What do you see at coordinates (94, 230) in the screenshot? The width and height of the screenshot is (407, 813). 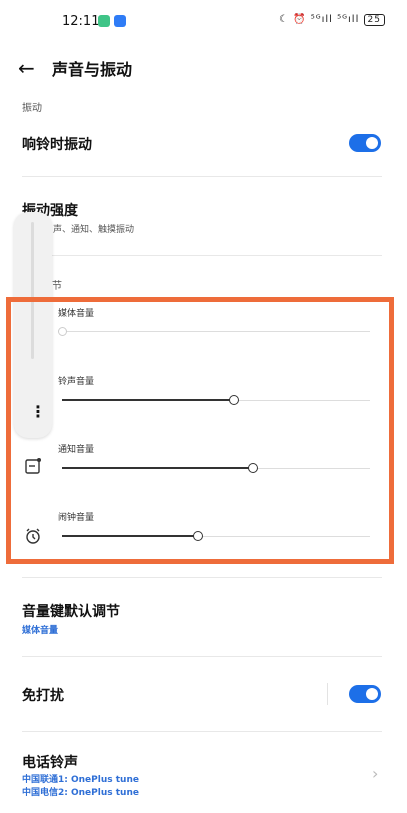 I see `vibration-strength-subtitle: 声、通知、触摸振动` at bounding box center [94, 230].